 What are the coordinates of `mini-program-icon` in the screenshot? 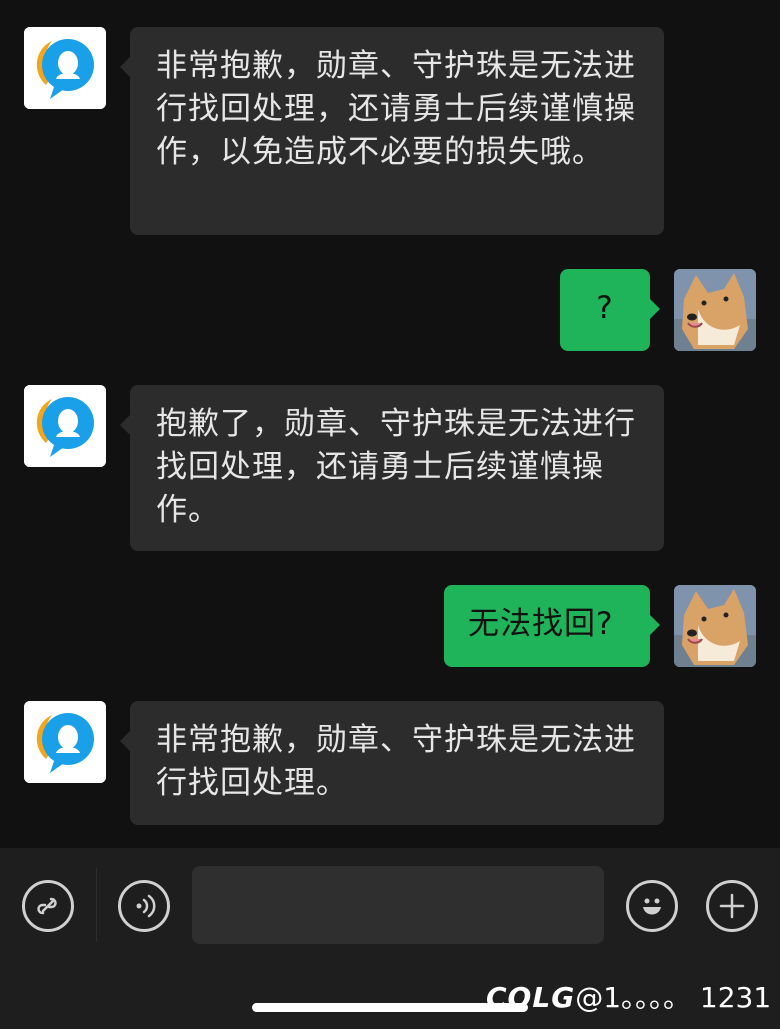 It's located at (48, 906).